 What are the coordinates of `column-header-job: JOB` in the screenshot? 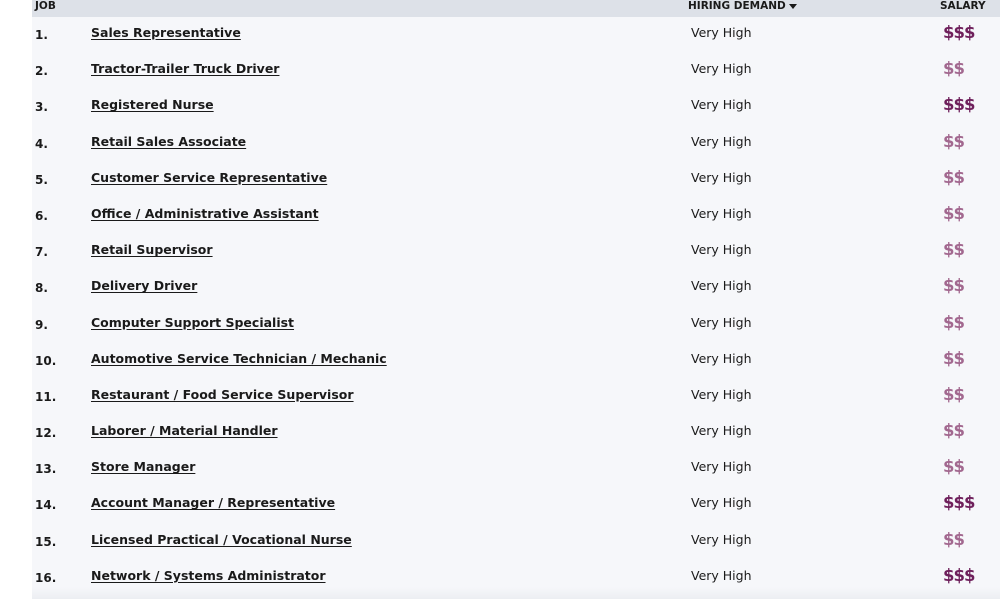 It's located at (45, 6).